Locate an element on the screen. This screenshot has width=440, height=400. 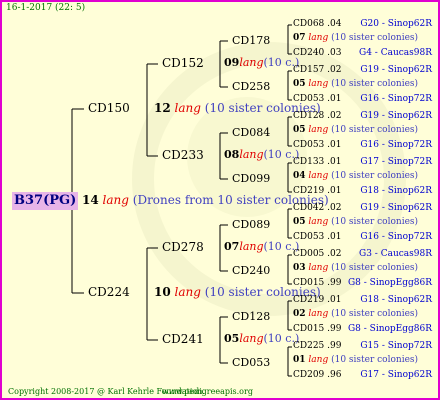
drone-info: 03 lang (10 sister colonies) is located at coordinates (355, 268).